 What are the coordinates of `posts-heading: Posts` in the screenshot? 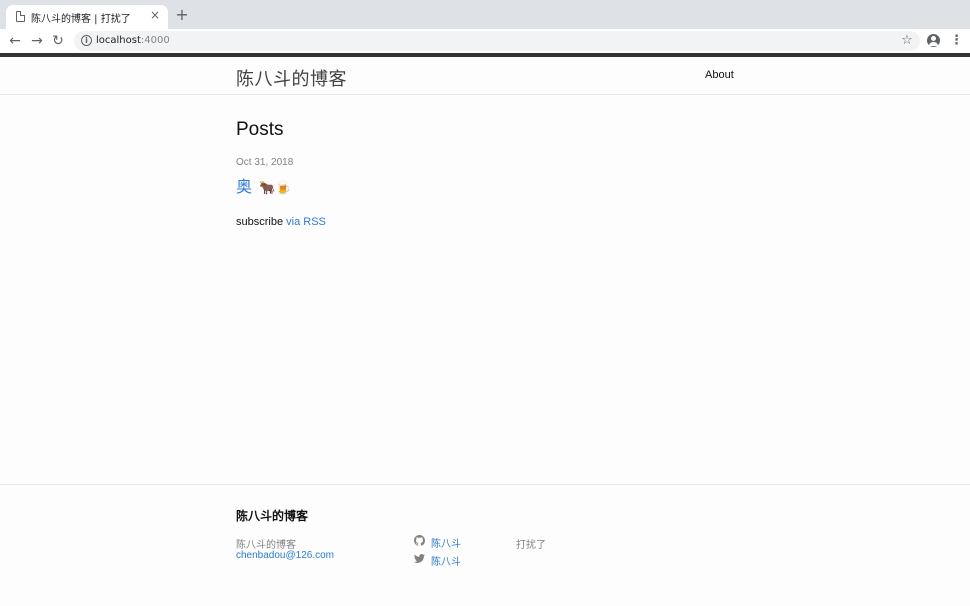 It's located at (260, 129).